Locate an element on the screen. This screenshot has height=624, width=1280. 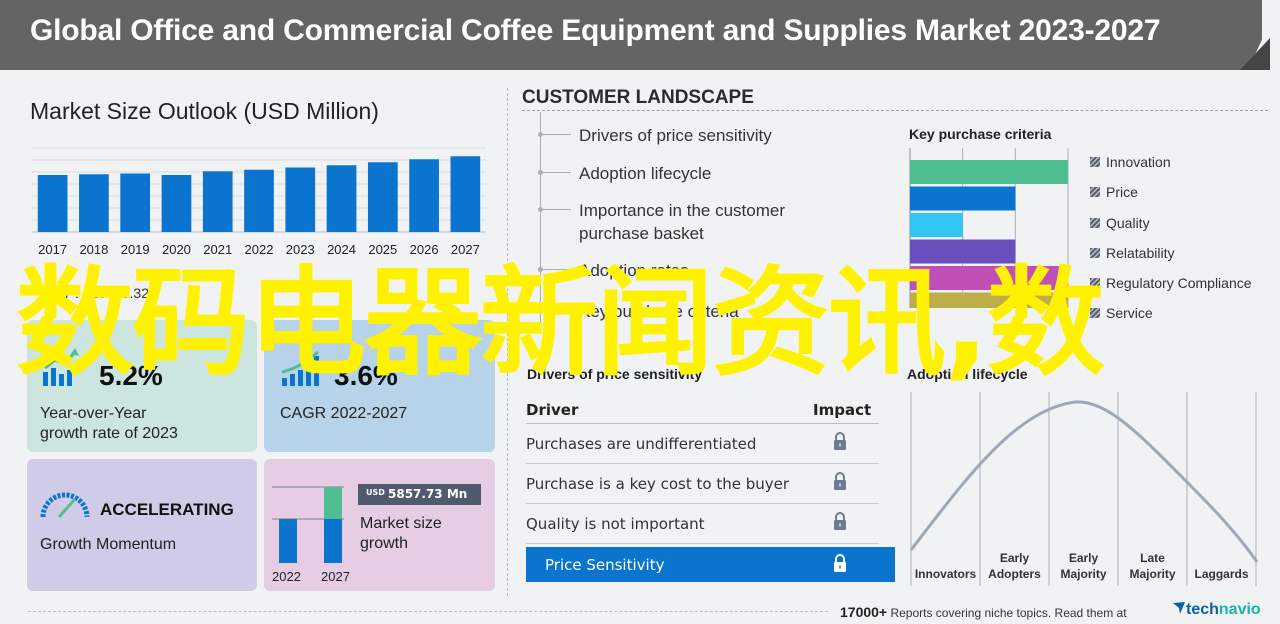
yoy-label-1: Year-over-Year is located at coordinates (93, 413).